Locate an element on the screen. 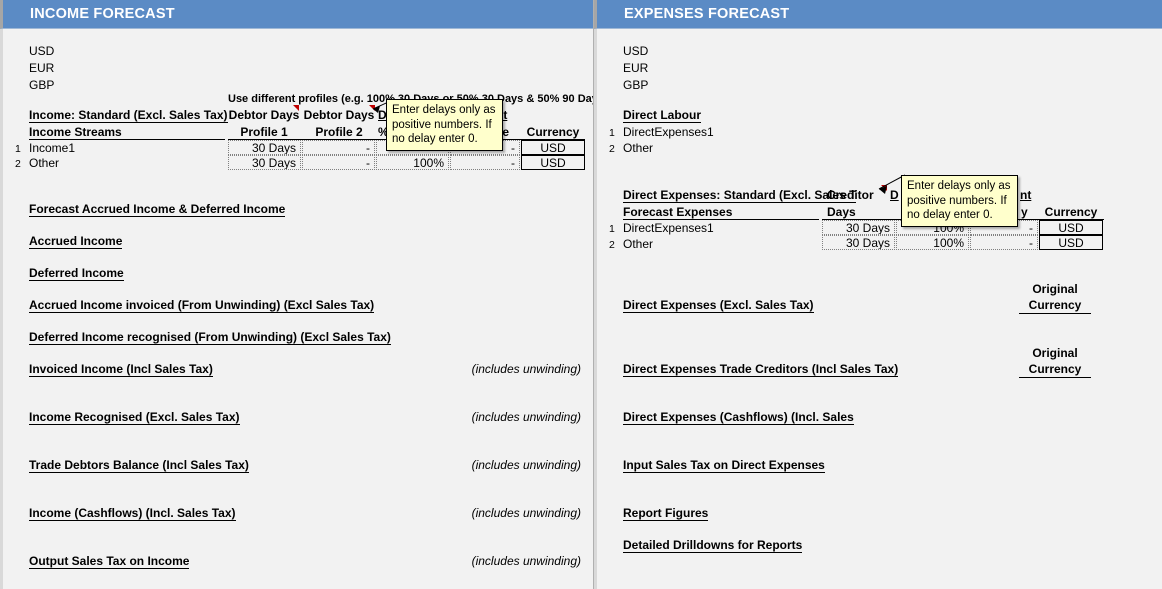 This screenshot has height=589, width=1162. income-link-8: Income (Cashflows) (Incl. Sales Tax) is located at coordinates (132, 513).